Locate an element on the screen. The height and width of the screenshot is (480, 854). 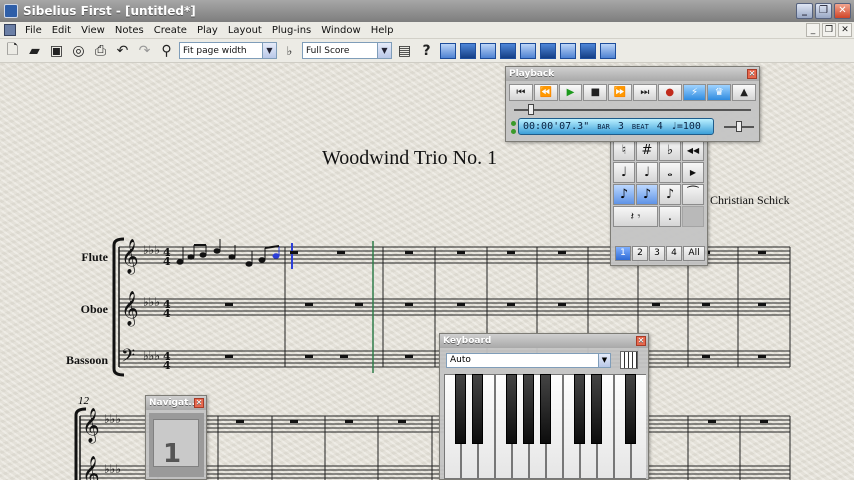
keypad-key-sharp: # is located at coordinates (647, 150).